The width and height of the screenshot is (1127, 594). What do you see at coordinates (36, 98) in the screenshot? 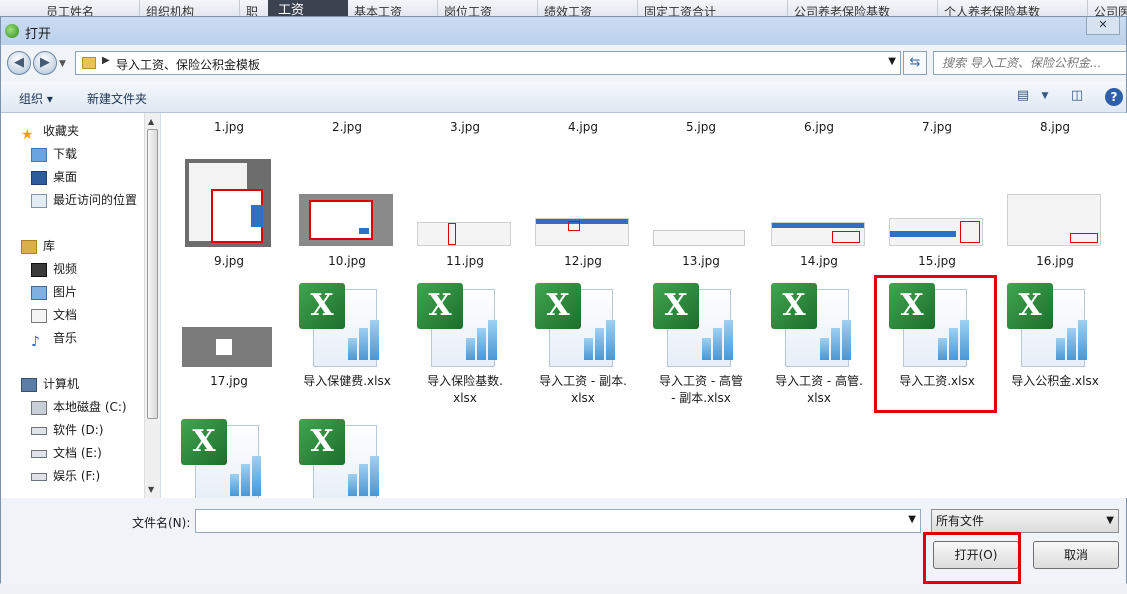
I see `organize-button: 组织 ▾` at bounding box center [36, 98].